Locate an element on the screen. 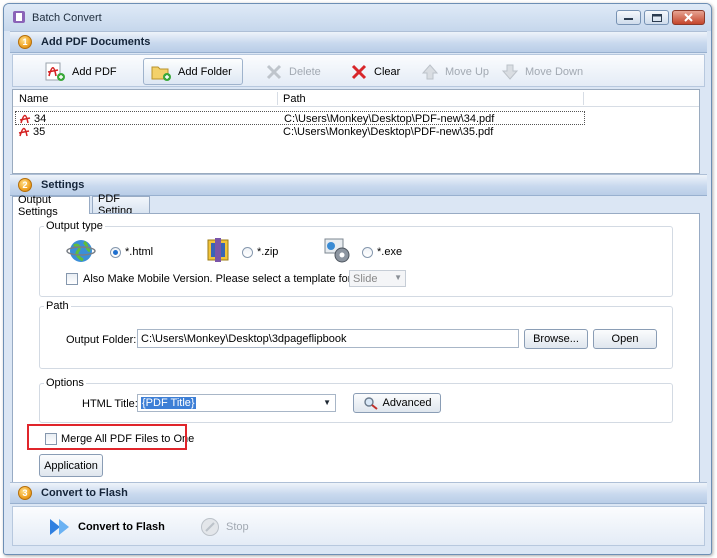  convert-toolbar: Convert to Flash Stop is located at coordinates (358, 526).